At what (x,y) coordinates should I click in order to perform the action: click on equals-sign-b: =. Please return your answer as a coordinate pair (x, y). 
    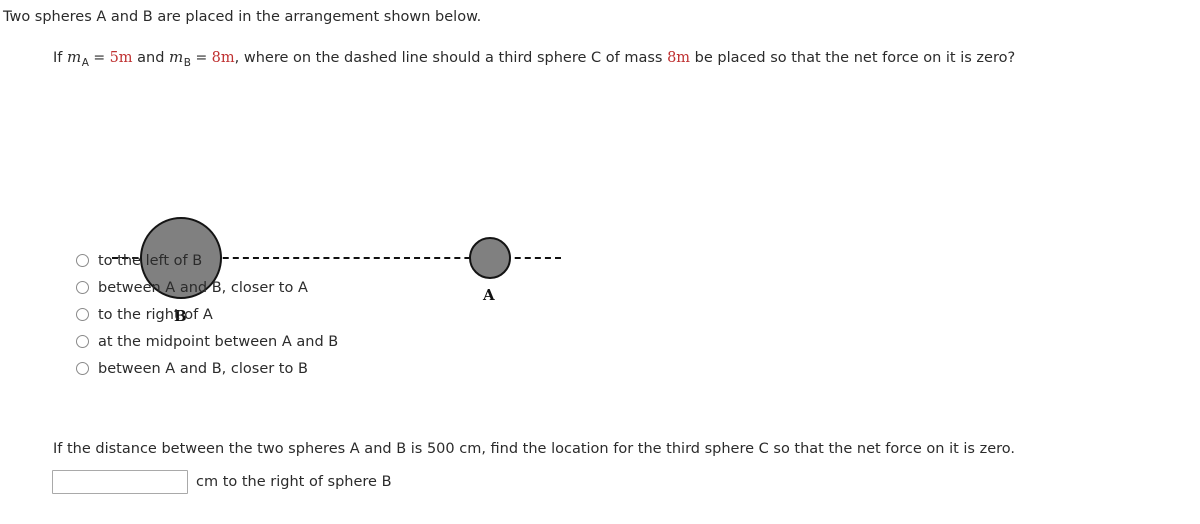
    Looking at the image, I should click on (201, 58).